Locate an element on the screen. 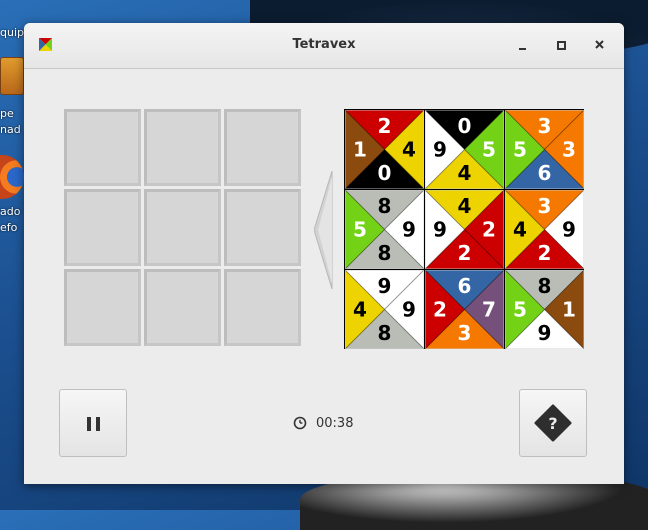 This screenshot has width=648, height=530. arrow-left-icon is located at coordinates (324, 230).